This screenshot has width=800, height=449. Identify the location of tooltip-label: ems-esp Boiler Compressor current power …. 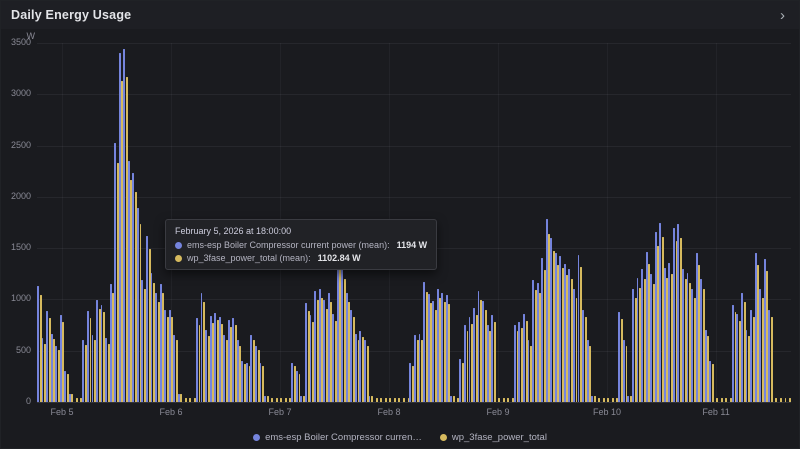
(288, 245).